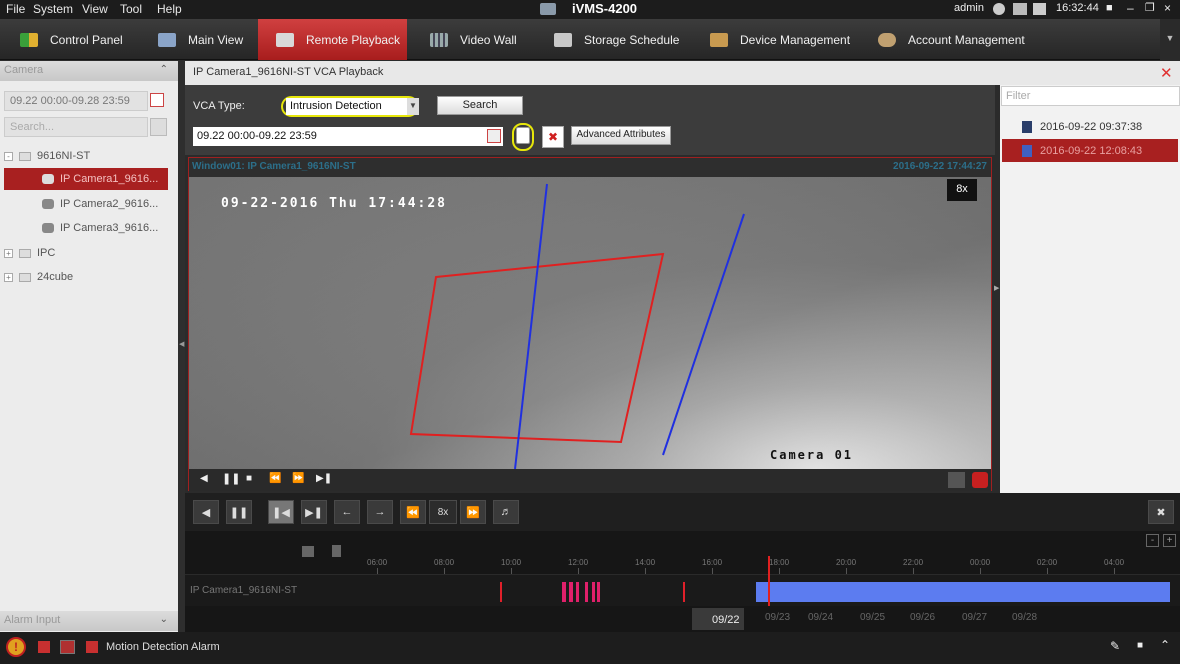  Describe the element at coordinates (726, 620) in the screenshot. I see `date-chip: 09/22` at that location.